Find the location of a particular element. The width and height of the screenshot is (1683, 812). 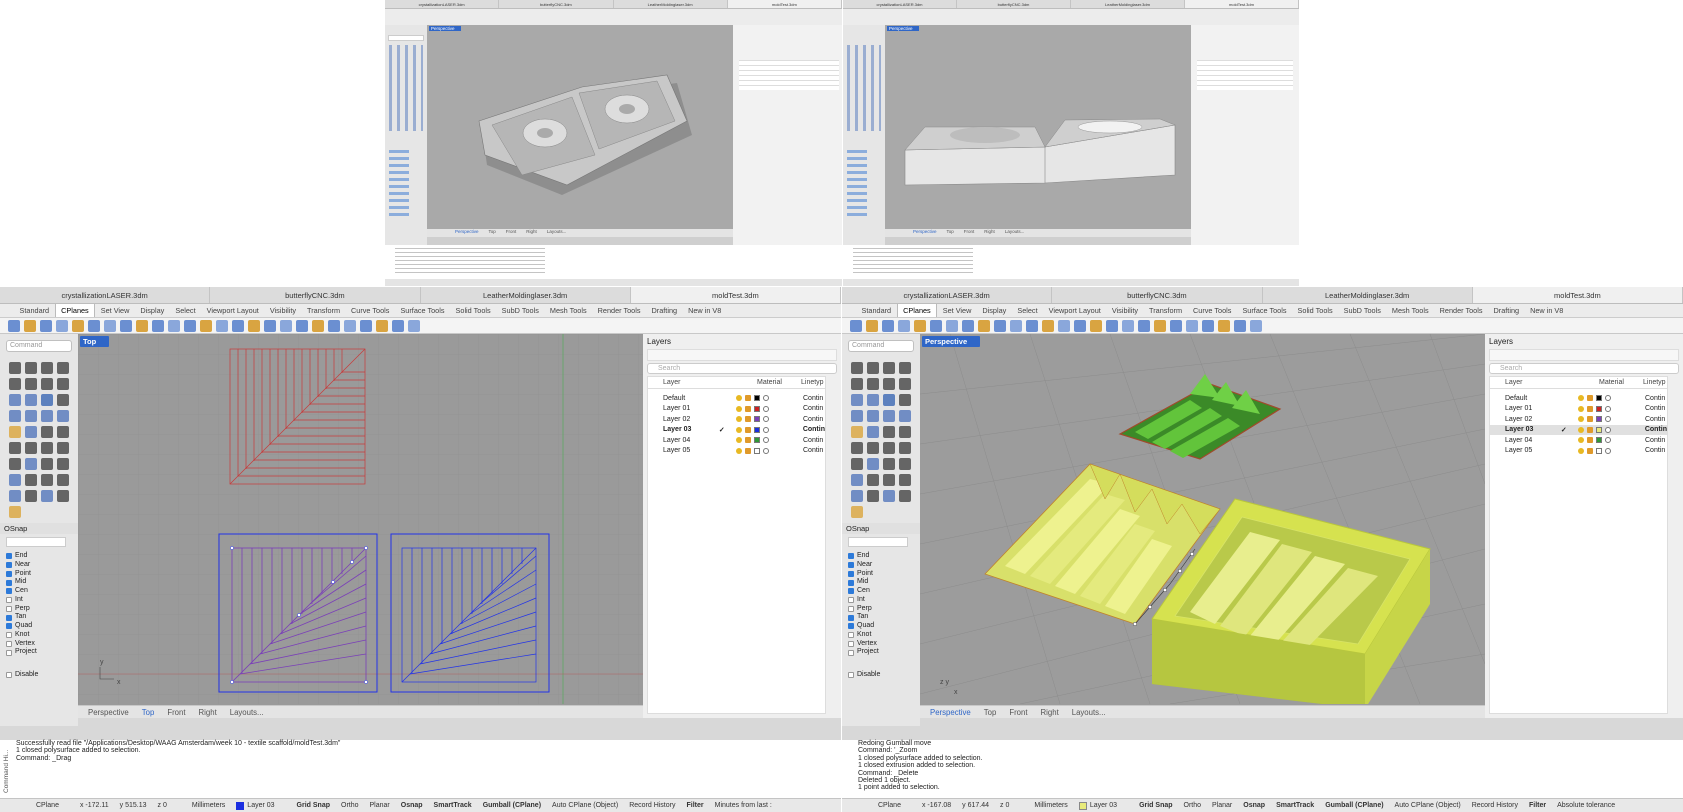

doc-tab: LeatherMoldinglaser.3dm is located at coordinates (671, 4).